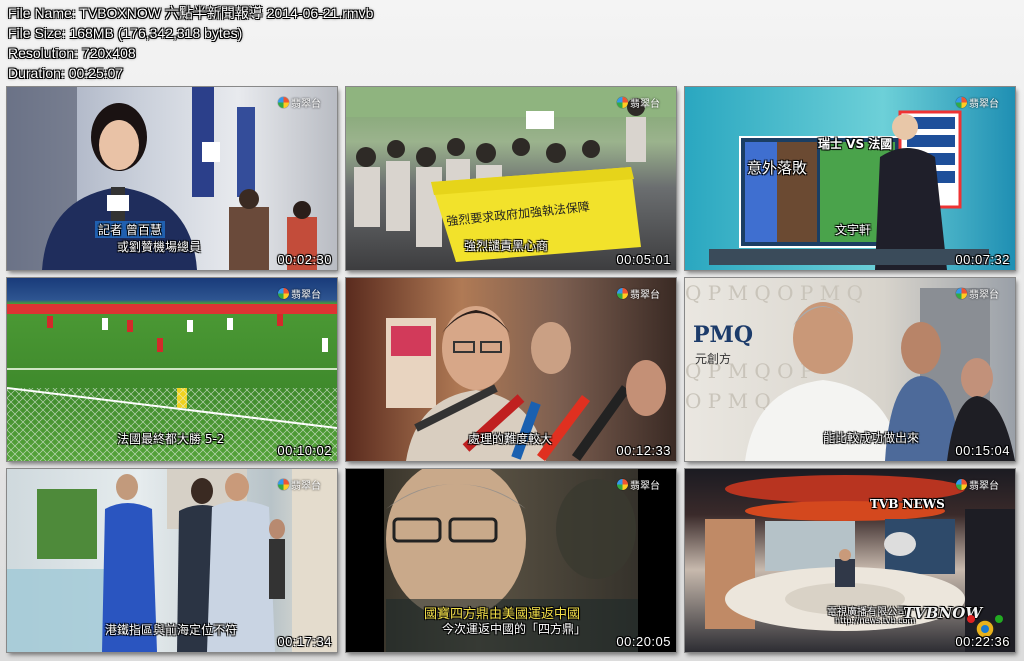  I want to click on subtitle-caption: 強烈譴責黑心商, so click(506, 246).